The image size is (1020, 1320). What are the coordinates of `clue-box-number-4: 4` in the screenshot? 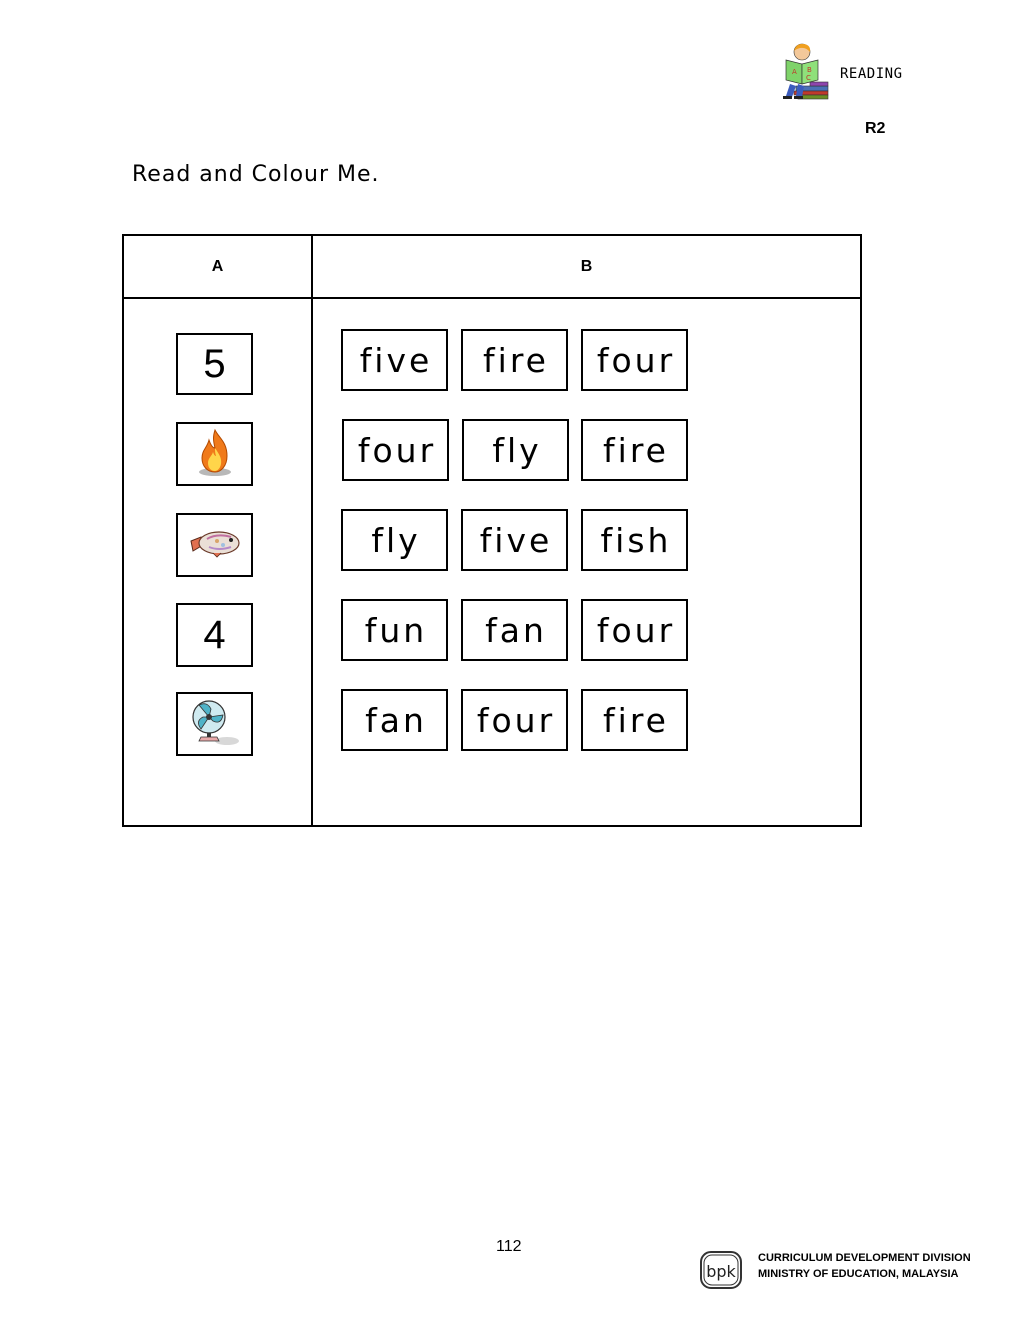 It's located at (214, 635).